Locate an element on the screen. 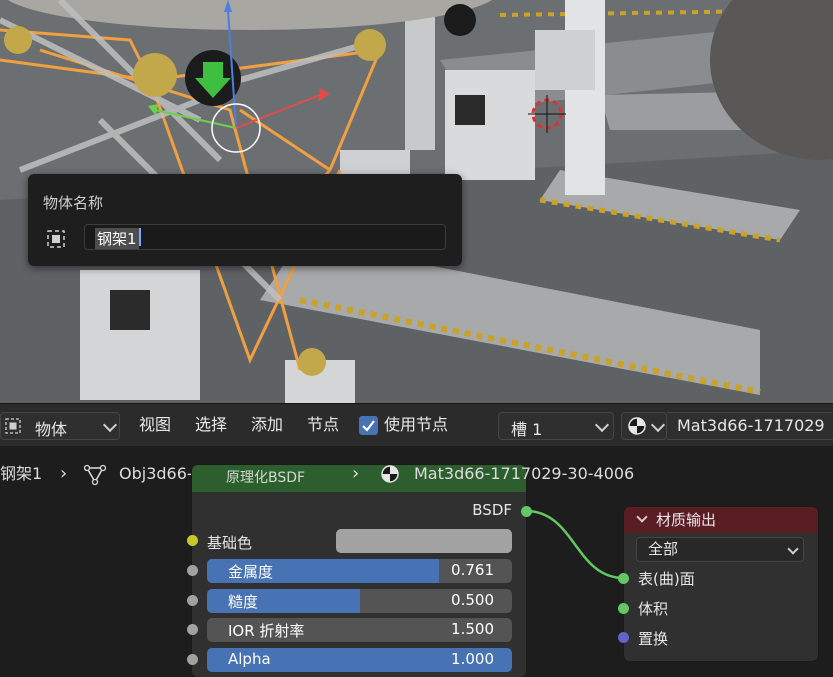 The height and width of the screenshot is (677, 833). roughness-socket is located at coordinates (192, 600).